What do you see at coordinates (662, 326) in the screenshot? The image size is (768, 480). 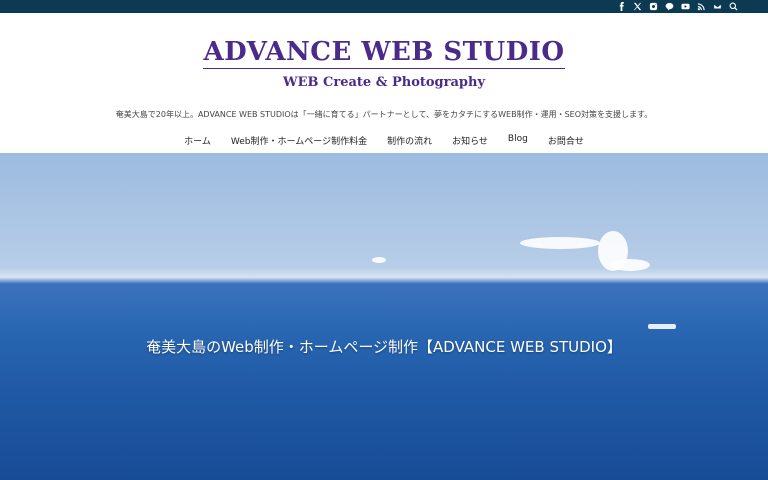 I see `ship` at bounding box center [662, 326].